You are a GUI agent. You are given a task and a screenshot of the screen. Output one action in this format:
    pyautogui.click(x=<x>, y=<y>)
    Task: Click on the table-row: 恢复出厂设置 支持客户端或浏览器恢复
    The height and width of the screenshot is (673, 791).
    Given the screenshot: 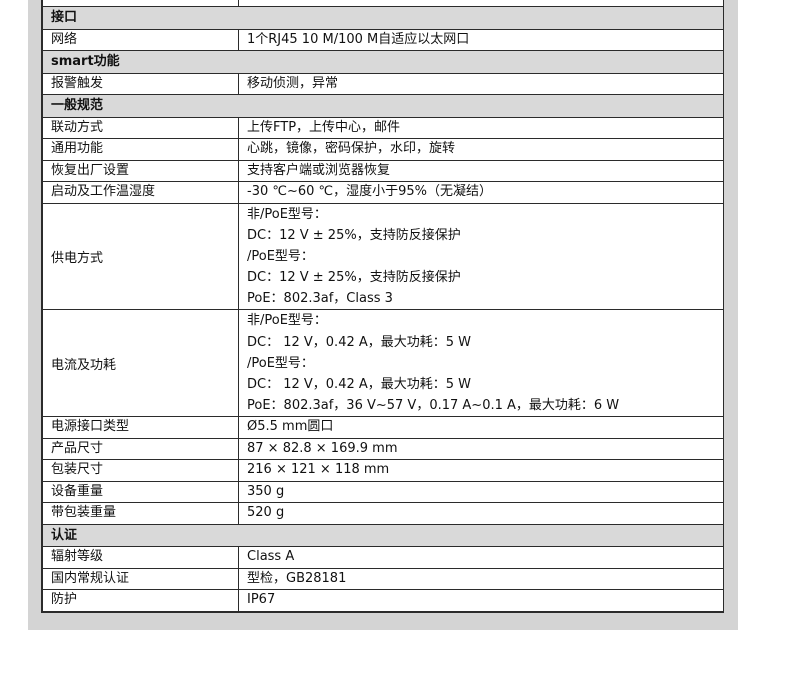 What is the action you would take?
    pyautogui.click(x=383, y=170)
    